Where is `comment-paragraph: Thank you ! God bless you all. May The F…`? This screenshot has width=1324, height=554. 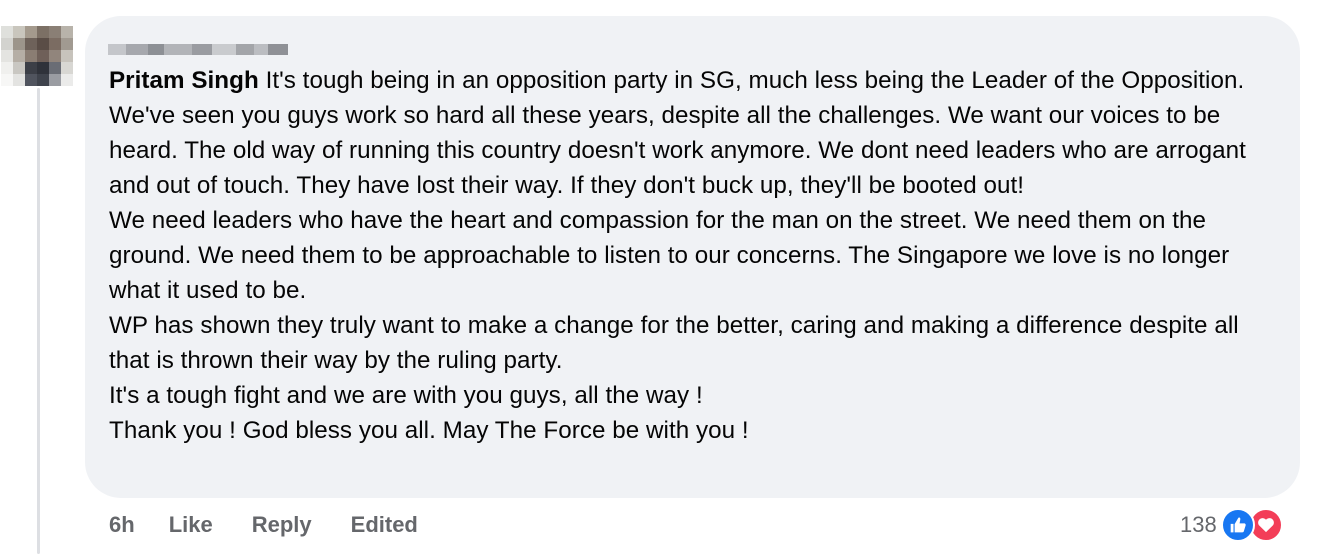 comment-paragraph: Thank you ! God bless you all. May The F… is located at coordinates (429, 430).